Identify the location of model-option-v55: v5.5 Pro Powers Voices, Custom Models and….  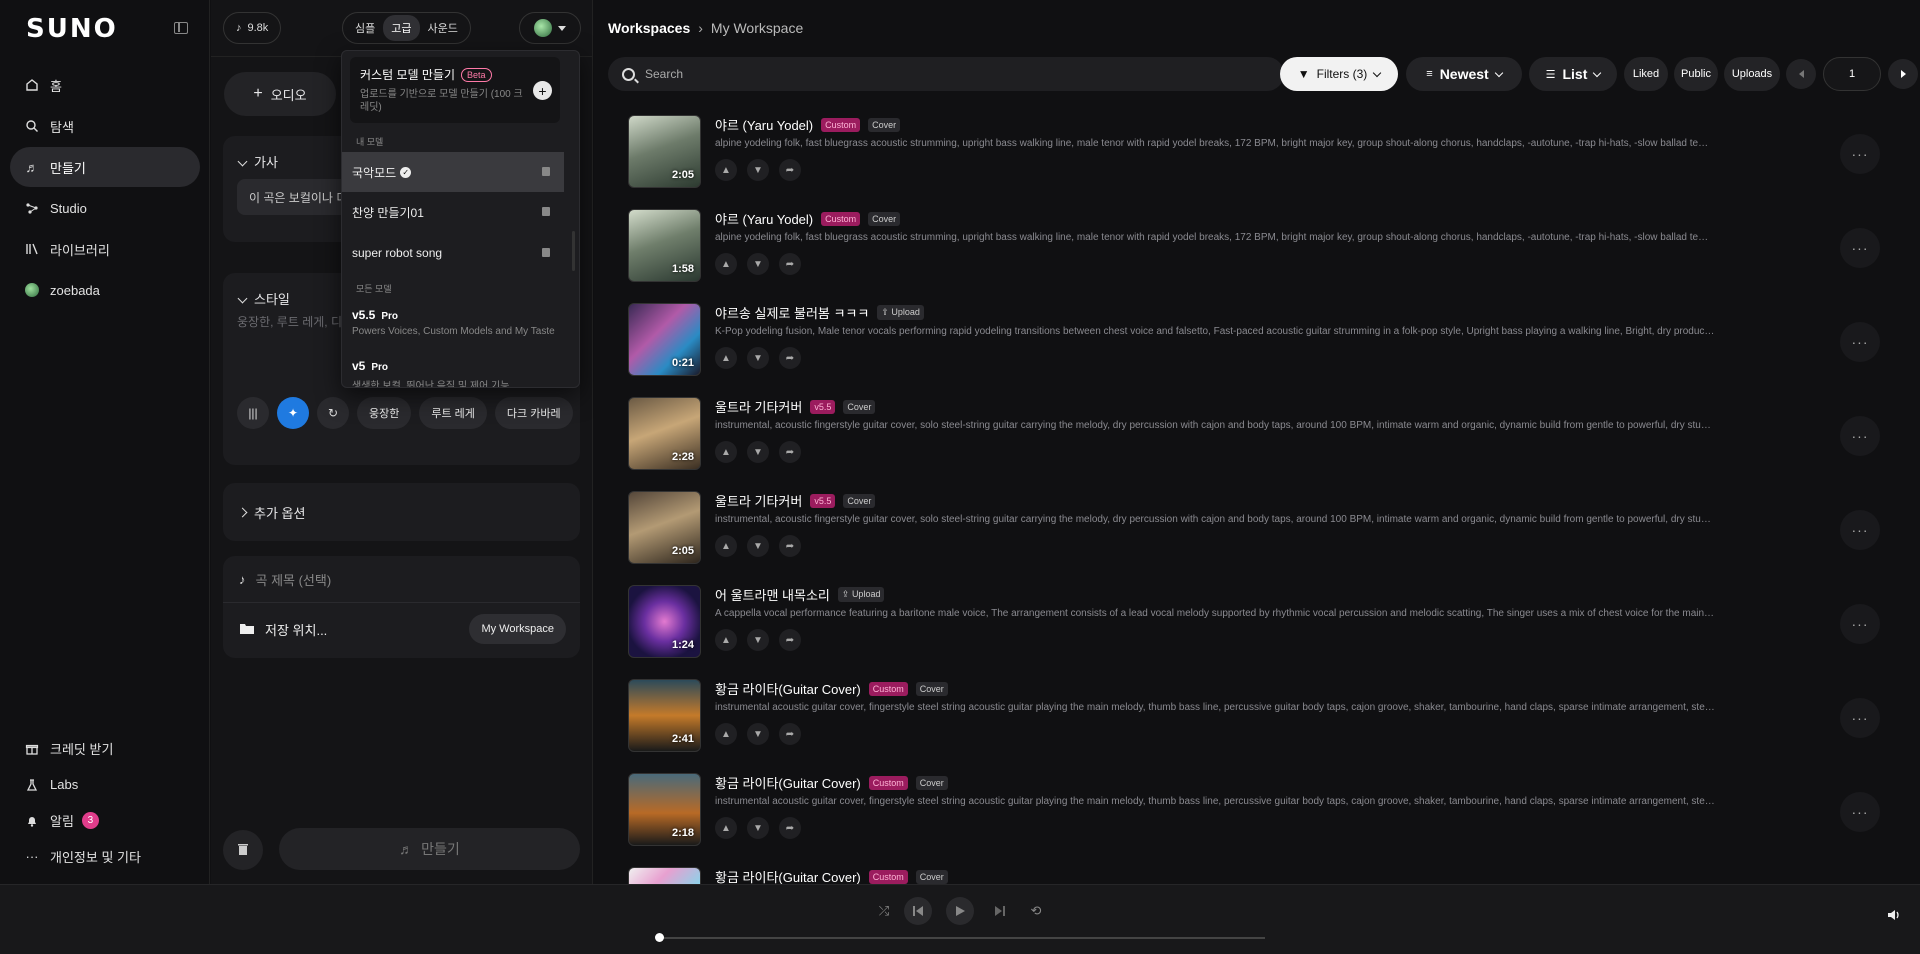
(453, 322).